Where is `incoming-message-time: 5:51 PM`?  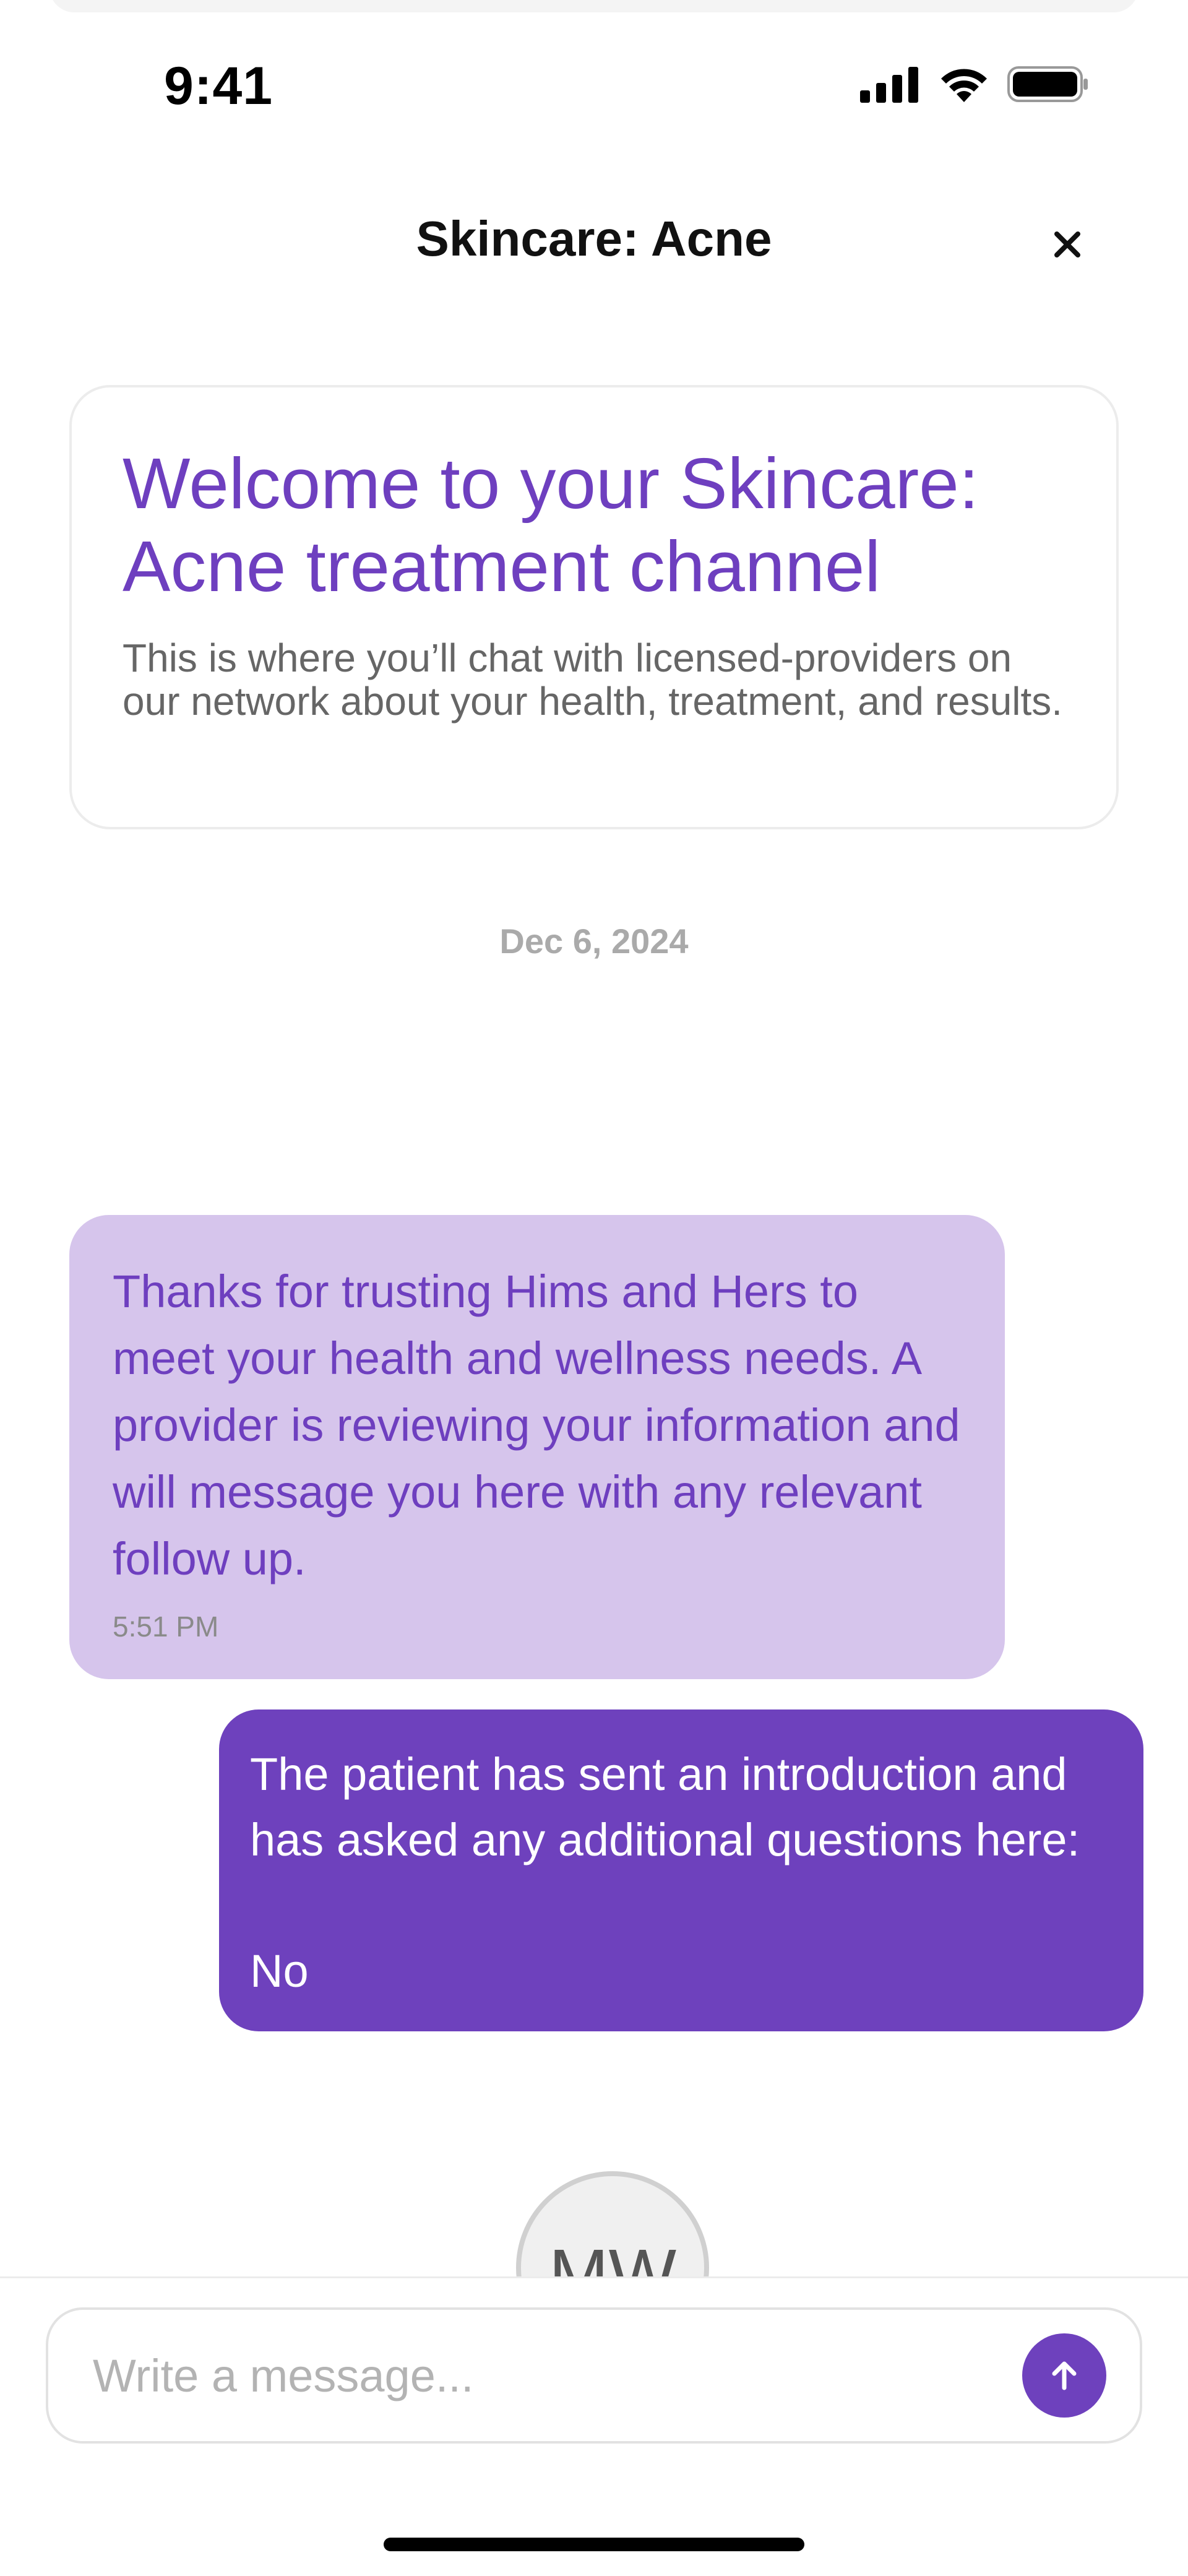 incoming-message-time: 5:51 PM is located at coordinates (166, 1626).